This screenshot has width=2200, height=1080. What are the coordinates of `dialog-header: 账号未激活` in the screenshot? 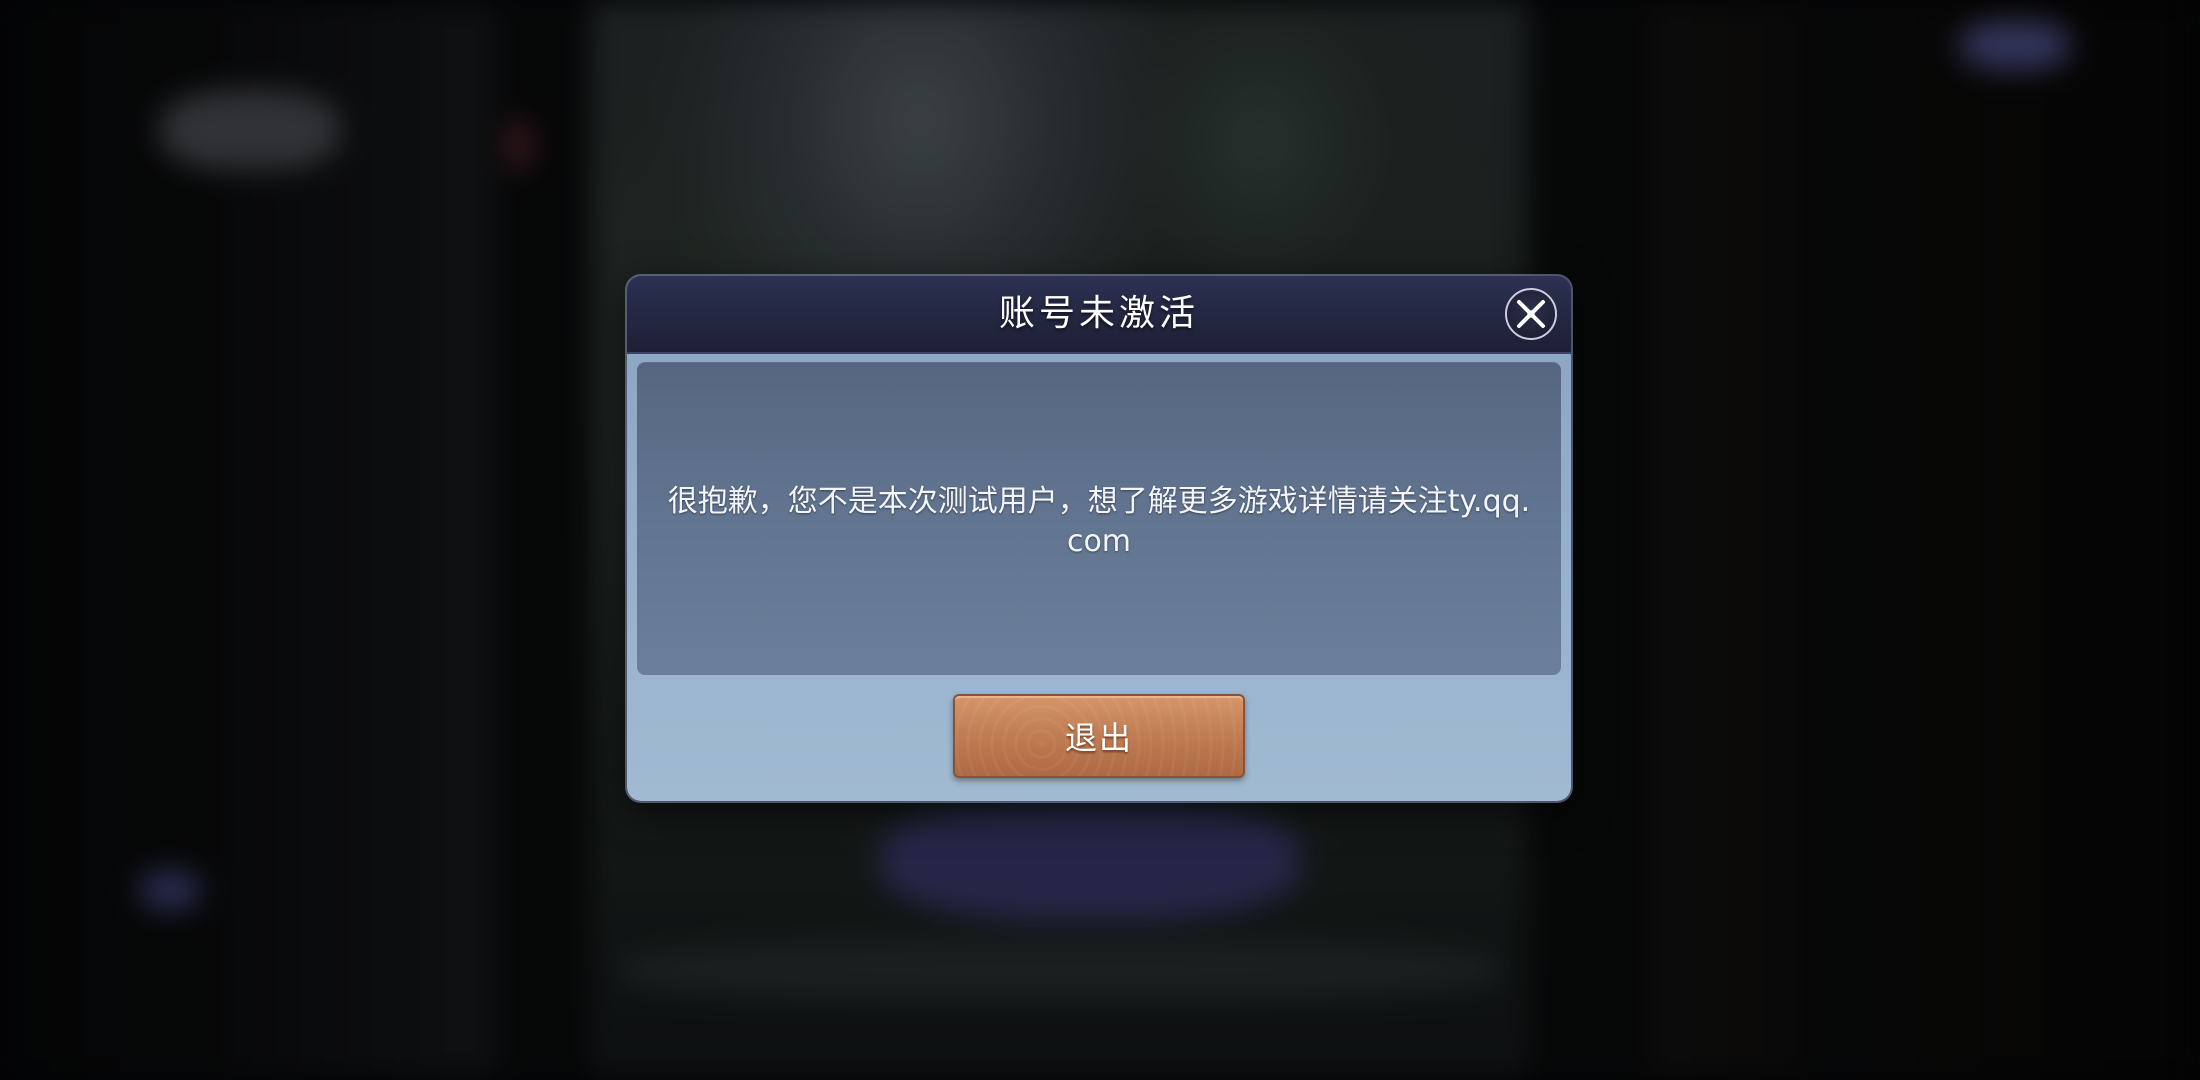 It's located at (1099, 315).